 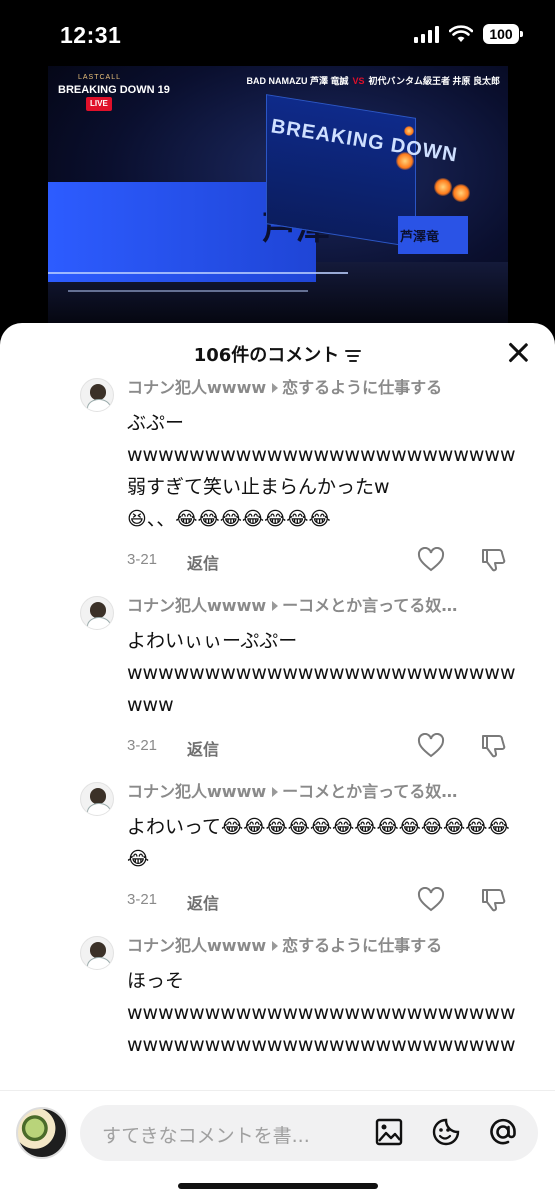 What do you see at coordinates (318, 843) in the screenshot?
I see `comment-text: よわいって😂😂😂😂😂😂😂😂😂😂😂😂😂😂` at bounding box center [318, 843].